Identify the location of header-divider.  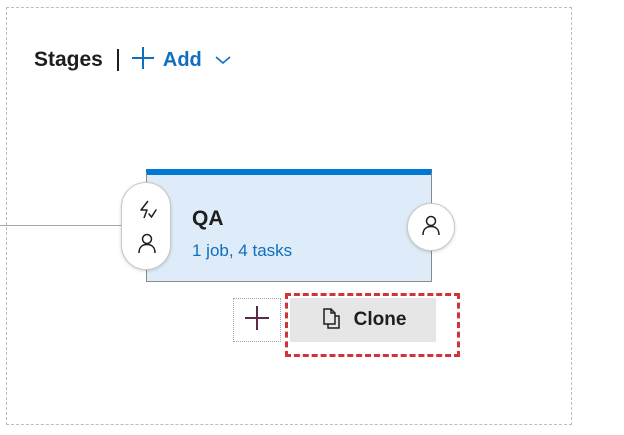
(117, 60).